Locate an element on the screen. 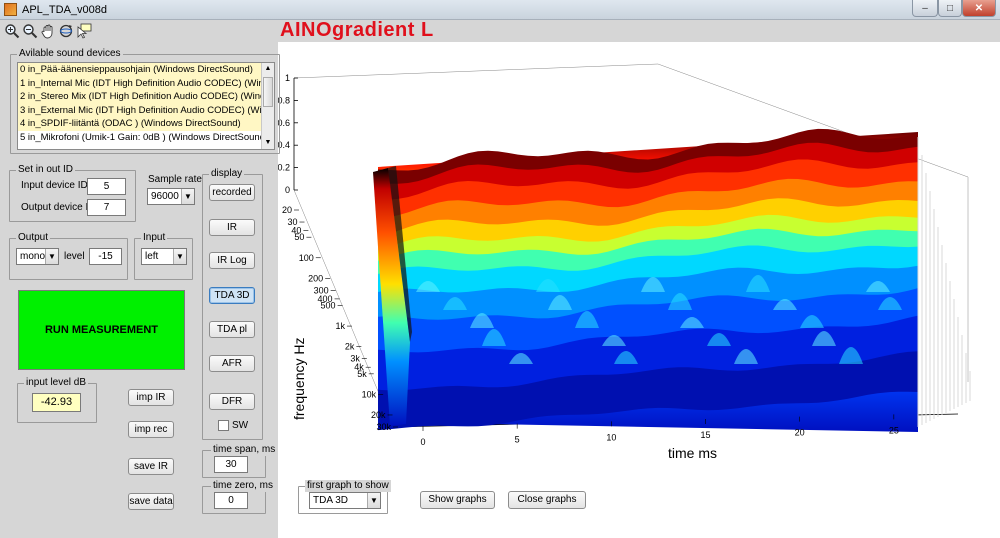 This screenshot has height=538, width=1000. input-device-id-field: 5 is located at coordinates (106, 186).